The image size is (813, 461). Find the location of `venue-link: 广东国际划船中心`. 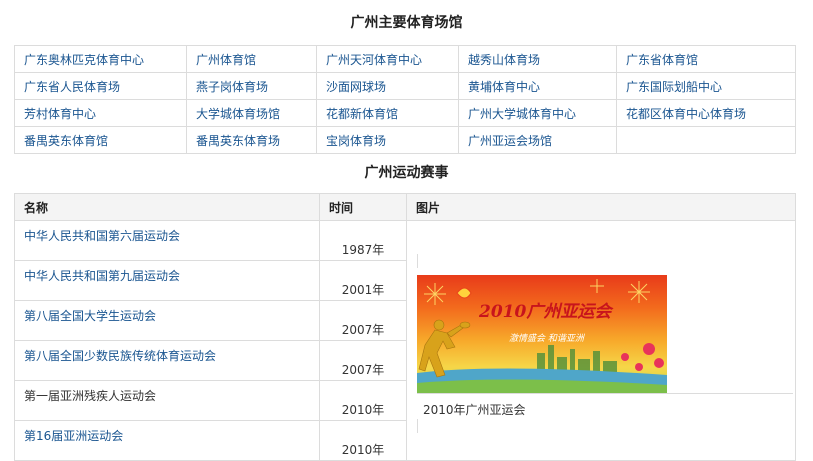

venue-link: 广东国际划船中心 is located at coordinates (706, 86).